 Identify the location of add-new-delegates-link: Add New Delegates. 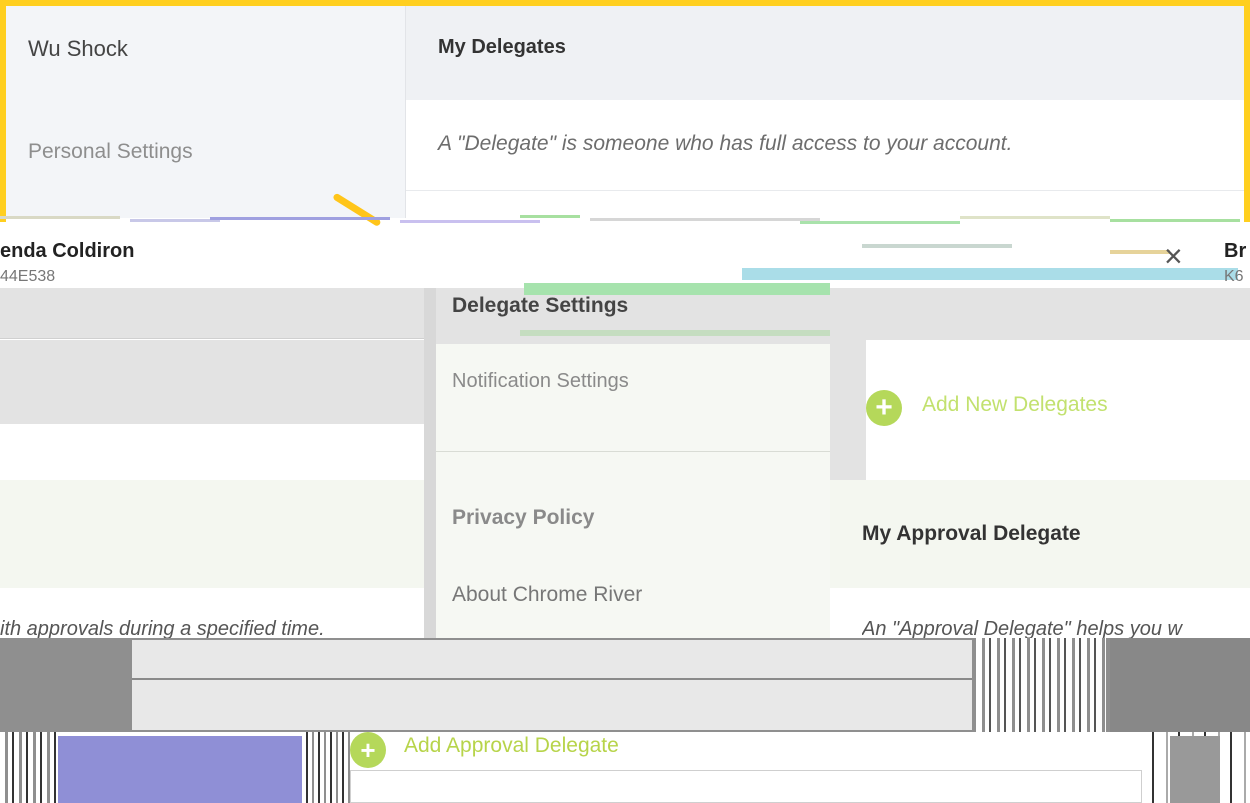
(1015, 405).